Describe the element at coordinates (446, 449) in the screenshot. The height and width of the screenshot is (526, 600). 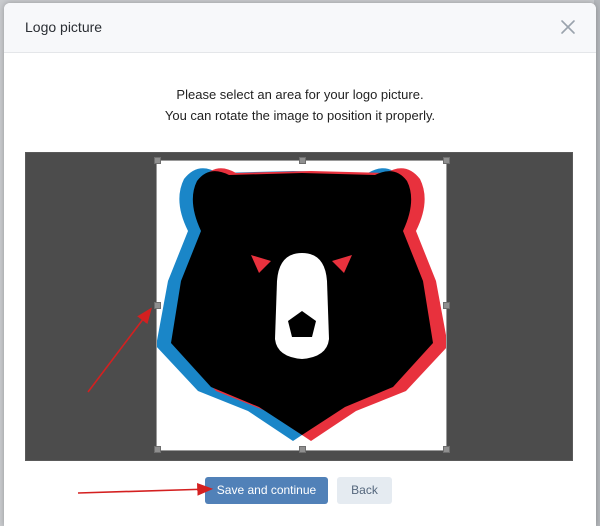
I see `crop-handle-bottom-right` at that location.